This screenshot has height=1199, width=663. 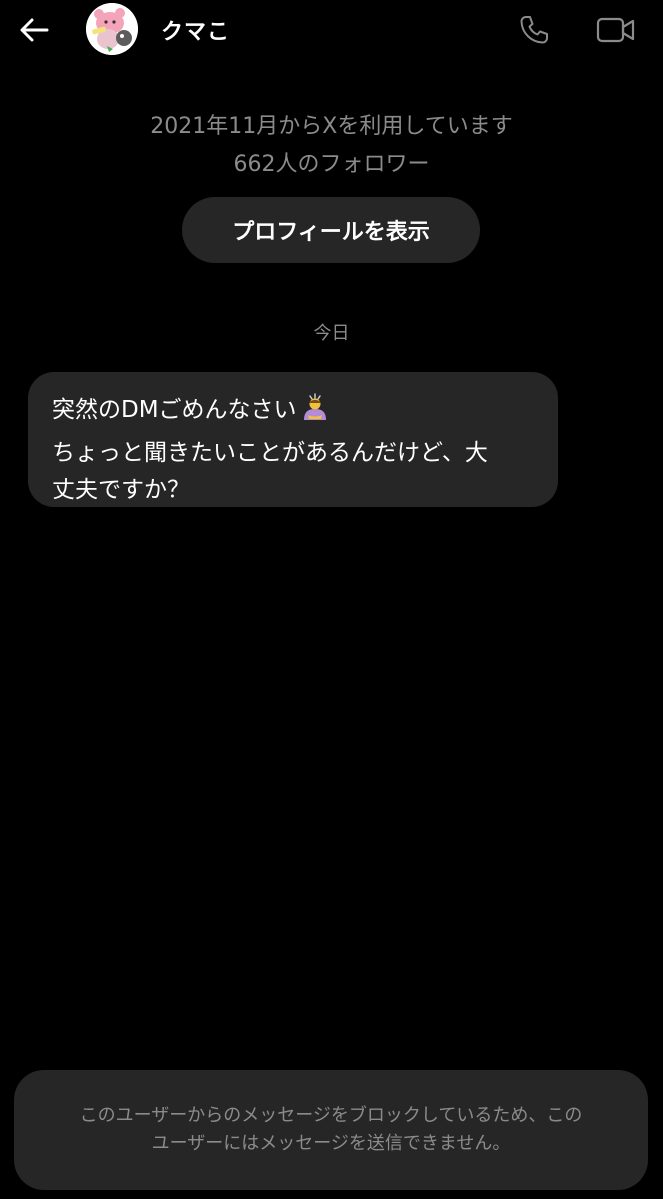 What do you see at coordinates (174, 410) in the screenshot?
I see `message-text: 突然のDMごめんなさい` at bounding box center [174, 410].